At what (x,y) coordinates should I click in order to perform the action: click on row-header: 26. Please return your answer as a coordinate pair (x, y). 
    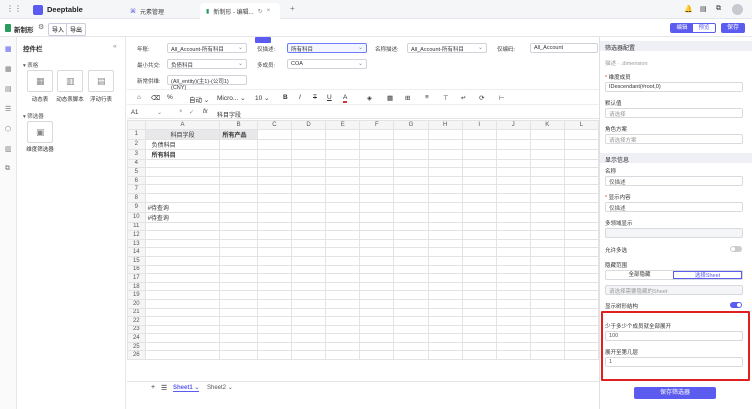
    Looking at the image, I should click on (136, 355).